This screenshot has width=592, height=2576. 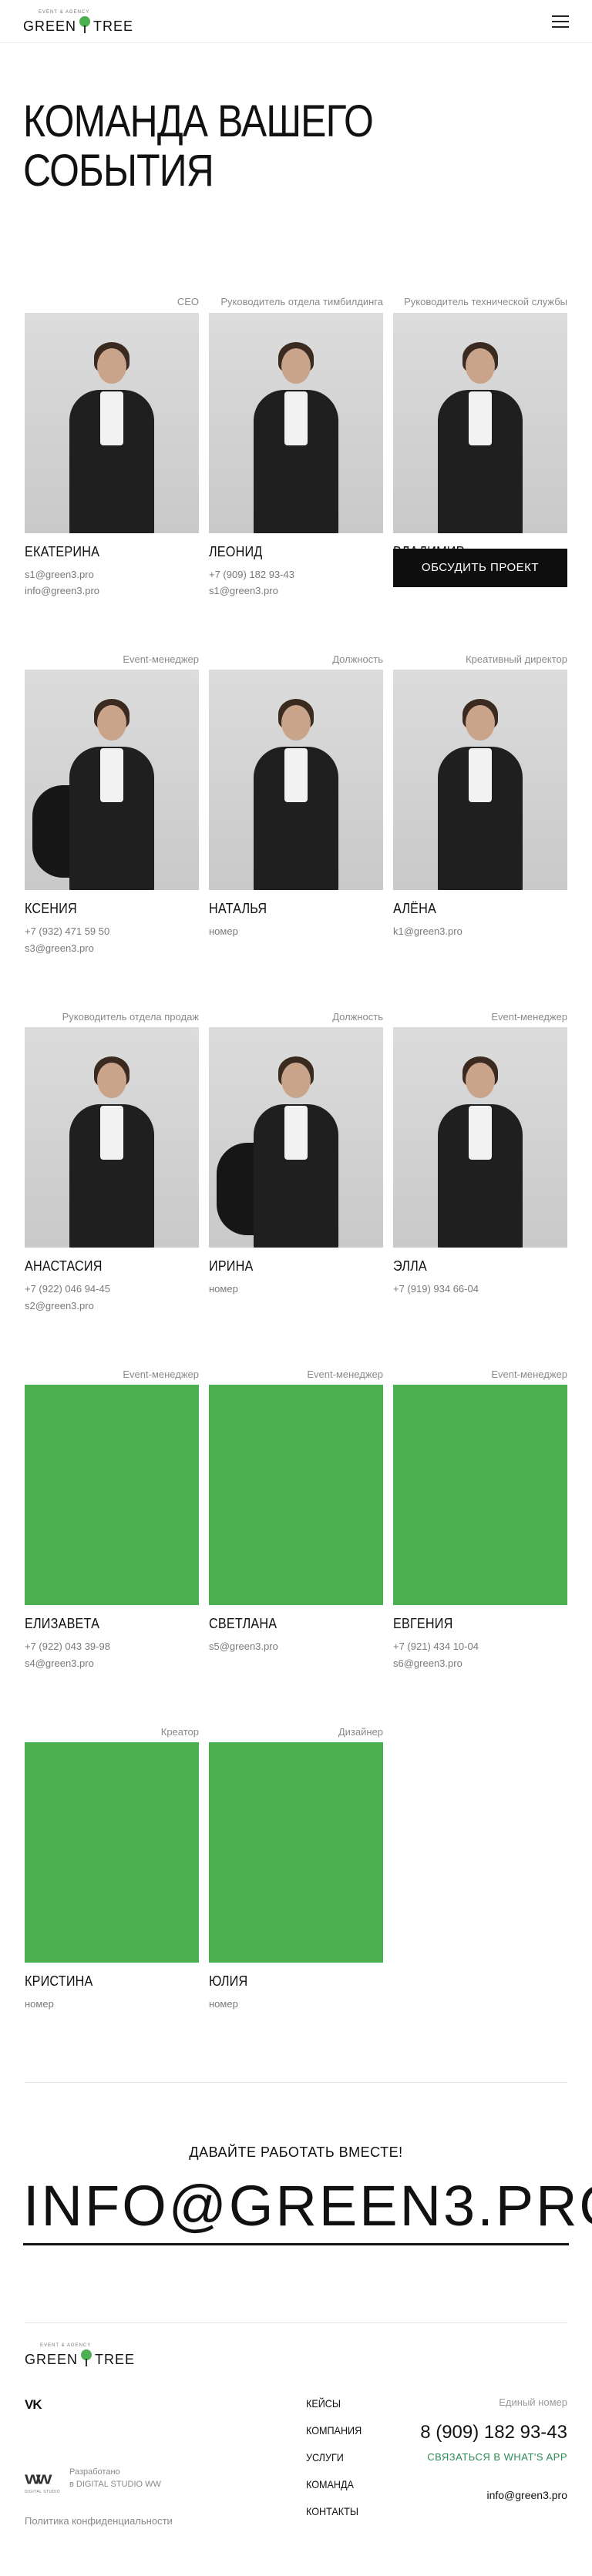 I want to click on member-name: ЮЛИЯ, so click(x=229, y=1981).